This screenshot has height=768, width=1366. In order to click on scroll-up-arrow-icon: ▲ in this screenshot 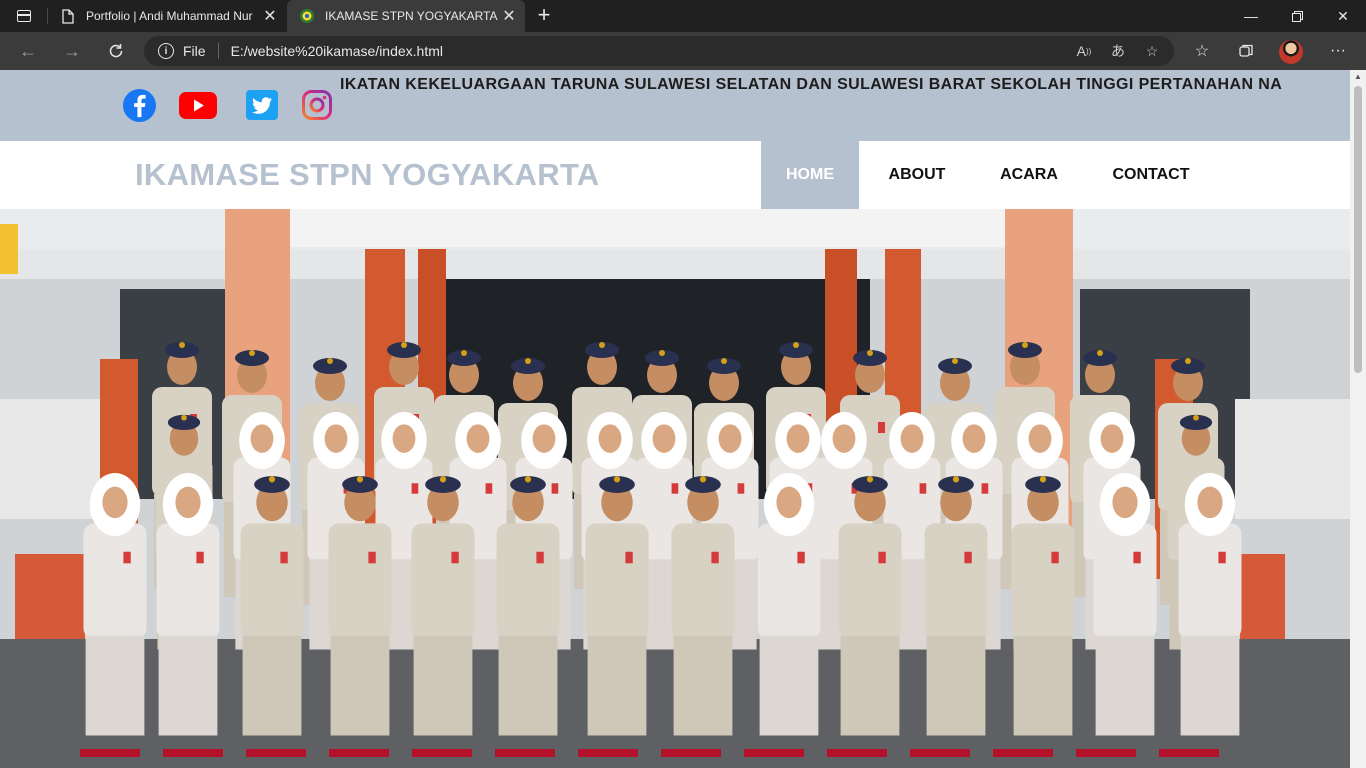, I will do `click(1358, 77)`.